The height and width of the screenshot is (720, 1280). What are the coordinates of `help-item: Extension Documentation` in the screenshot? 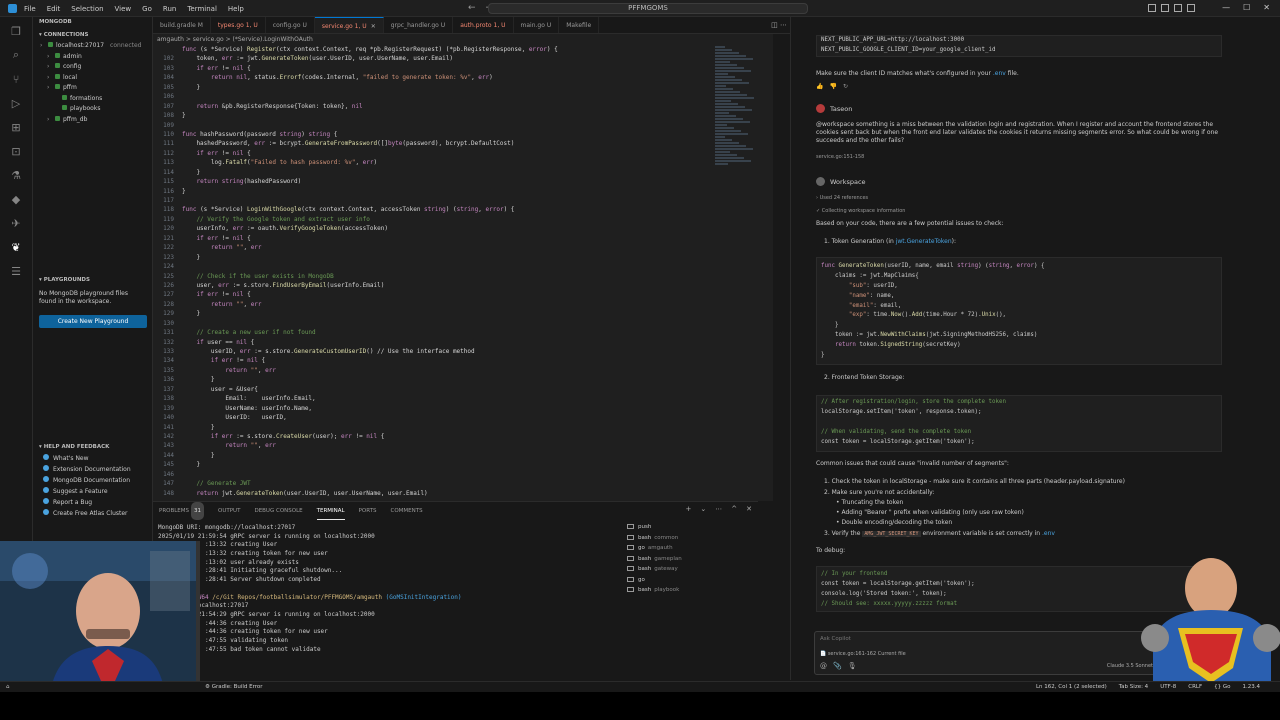 It's located at (93, 469).